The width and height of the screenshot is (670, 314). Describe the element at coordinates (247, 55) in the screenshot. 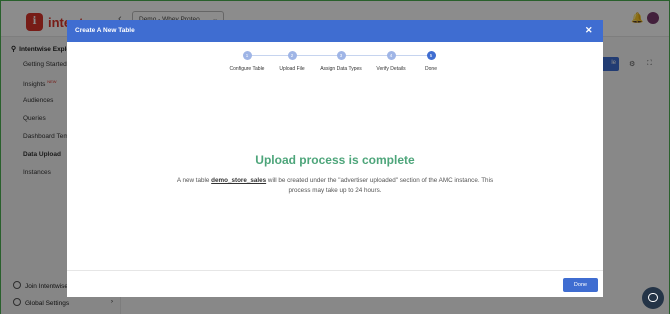

I see `step-number: 1` at that location.